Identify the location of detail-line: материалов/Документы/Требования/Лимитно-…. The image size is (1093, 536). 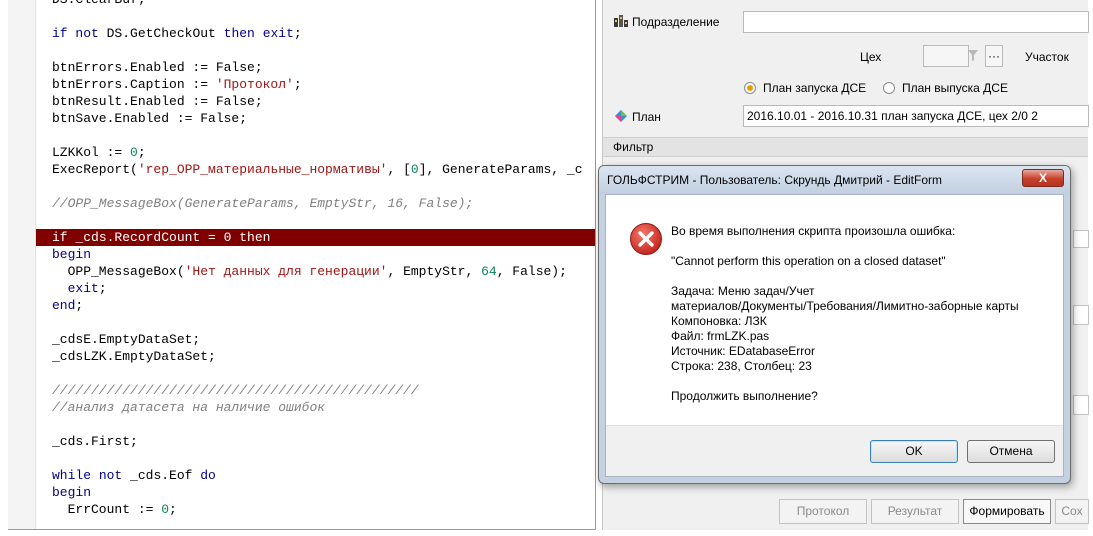
(845, 306).